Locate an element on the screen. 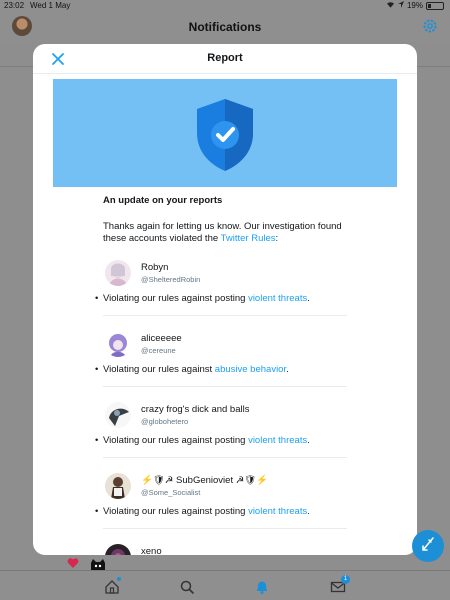 The width and height of the screenshot is (450, 600). bottom-tab-bar: 1 is located at coordinates (225, 585).